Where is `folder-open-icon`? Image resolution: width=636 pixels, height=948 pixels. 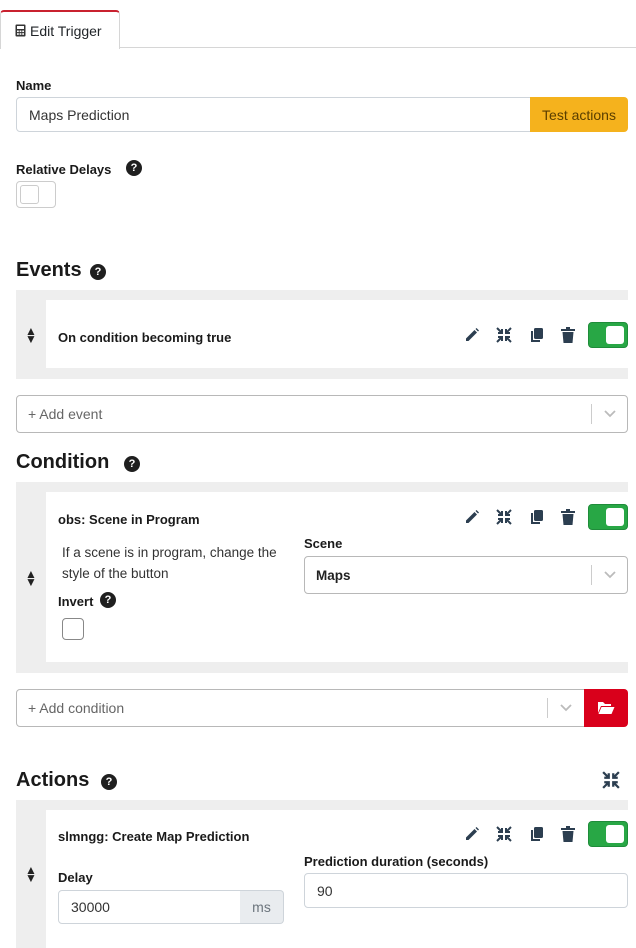 folder-open-icon is located at coordinates (606, 708).